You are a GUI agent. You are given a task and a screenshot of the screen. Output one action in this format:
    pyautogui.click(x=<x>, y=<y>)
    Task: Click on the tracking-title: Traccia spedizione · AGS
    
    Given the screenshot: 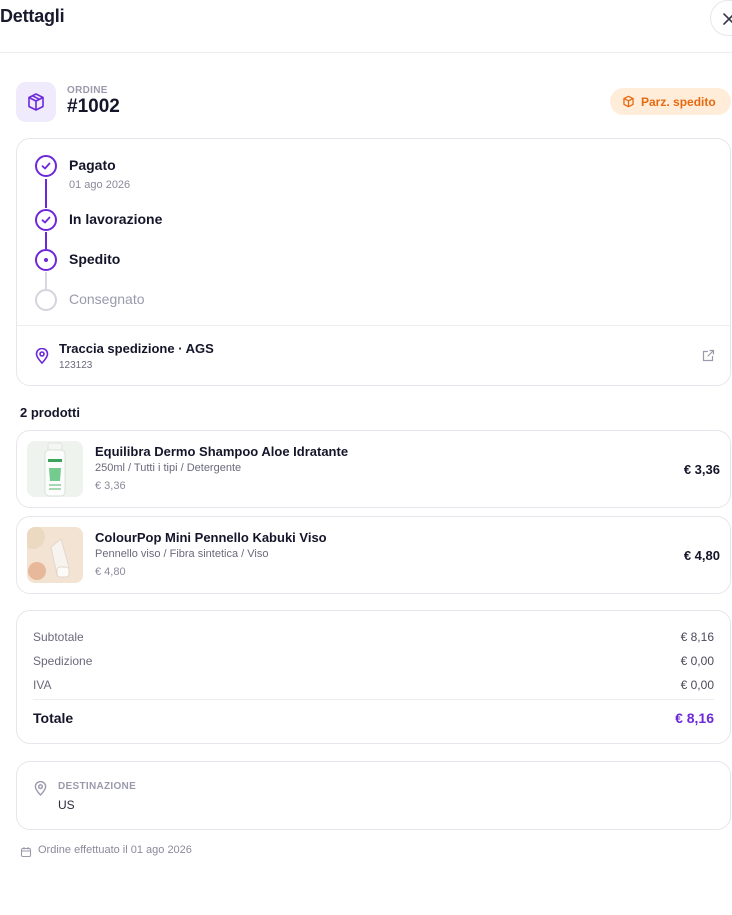 What is the action you would take?
    pyautogui.click(x=136, y=348)
    